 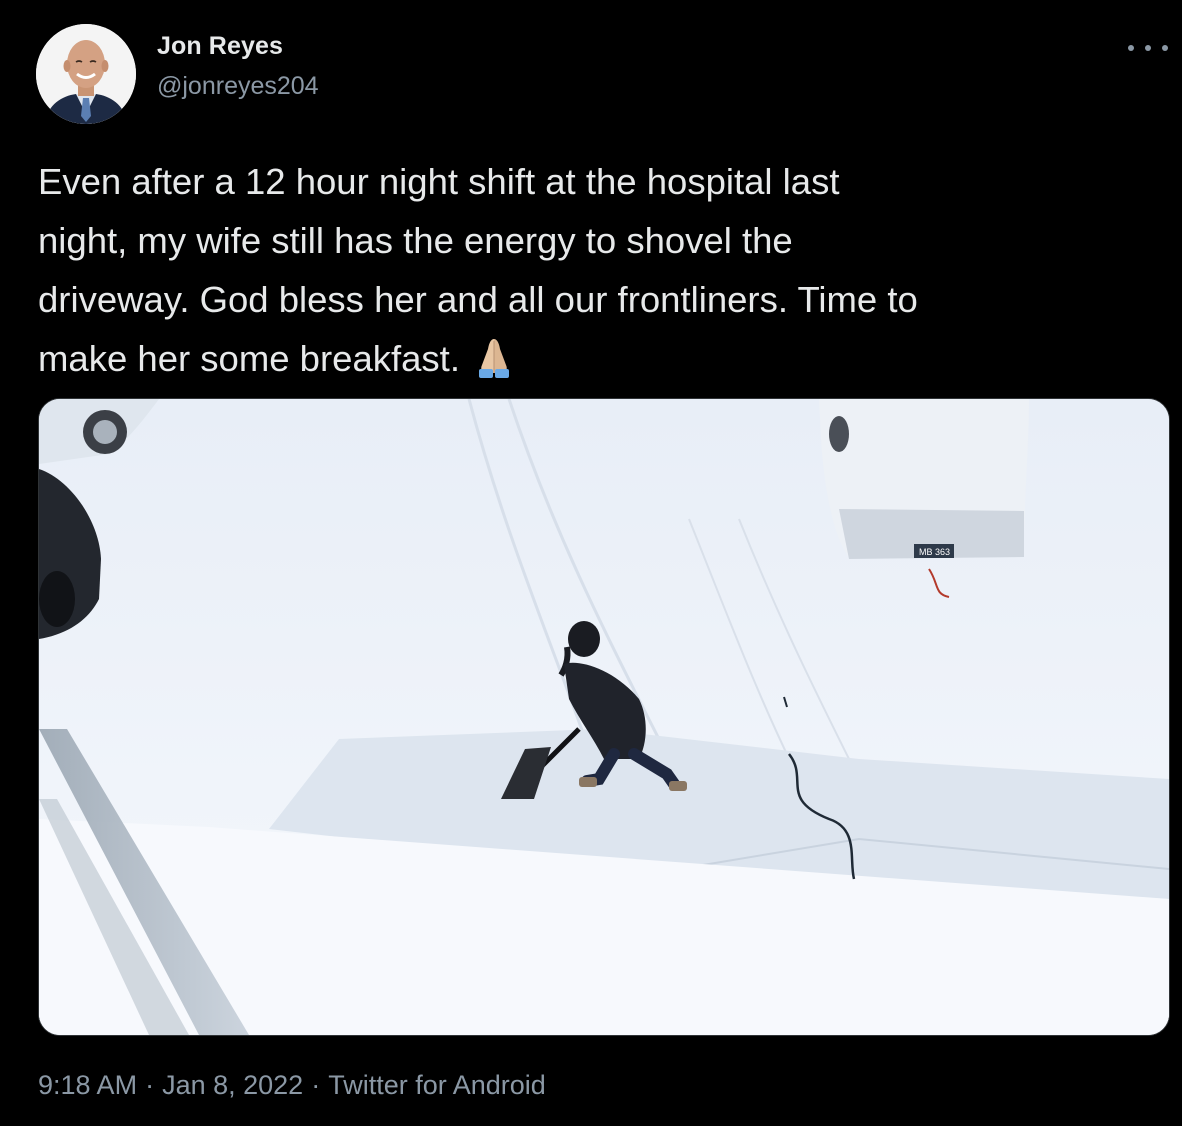 I want to click on more-options-button, so click(x=1148, y=48).